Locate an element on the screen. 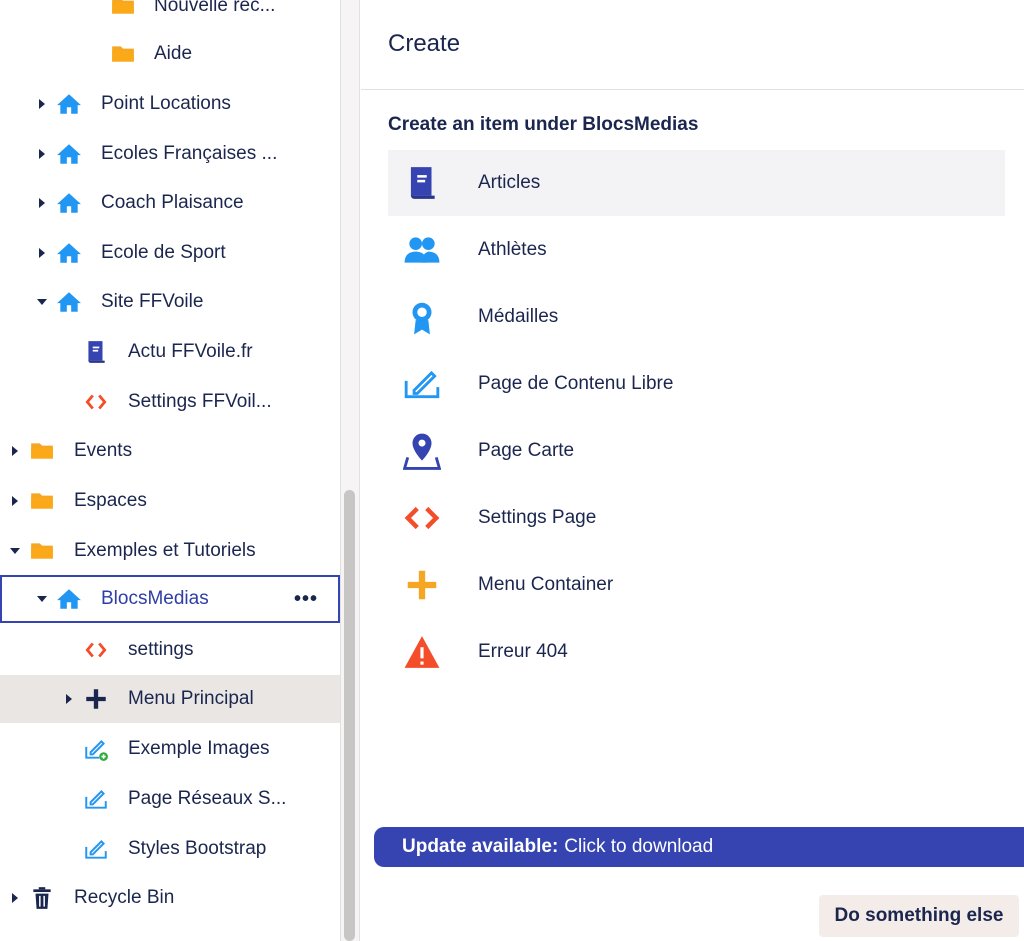 This screenshot has height=941, width=1024. tree-item-exemple-images: Exemple Images is located at coordinates (170, 749).